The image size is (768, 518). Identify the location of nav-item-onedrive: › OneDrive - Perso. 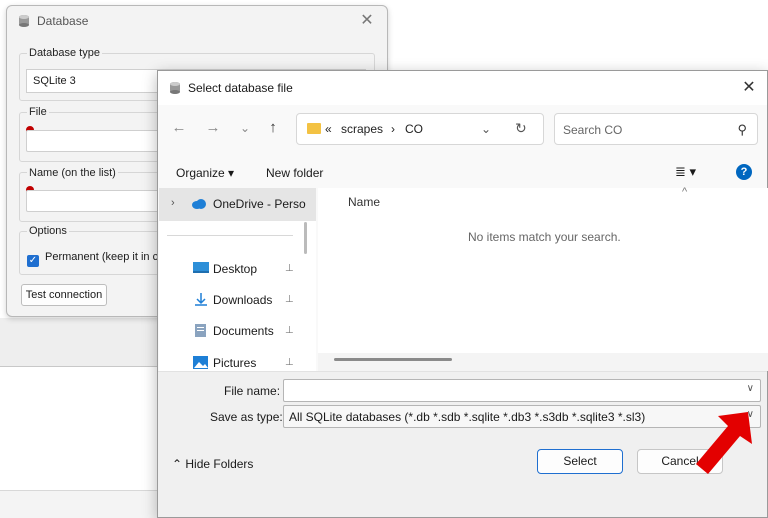
(237, 204).